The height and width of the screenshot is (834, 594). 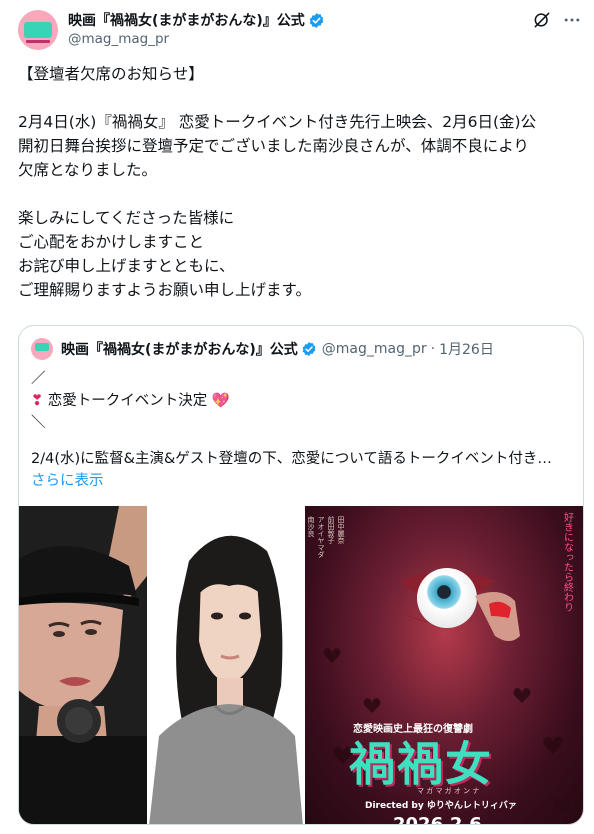 What do you see at coordinates (38, 41) in the screenshot?
I see `avatar-logo-sub` at bounding box center [38, 41].